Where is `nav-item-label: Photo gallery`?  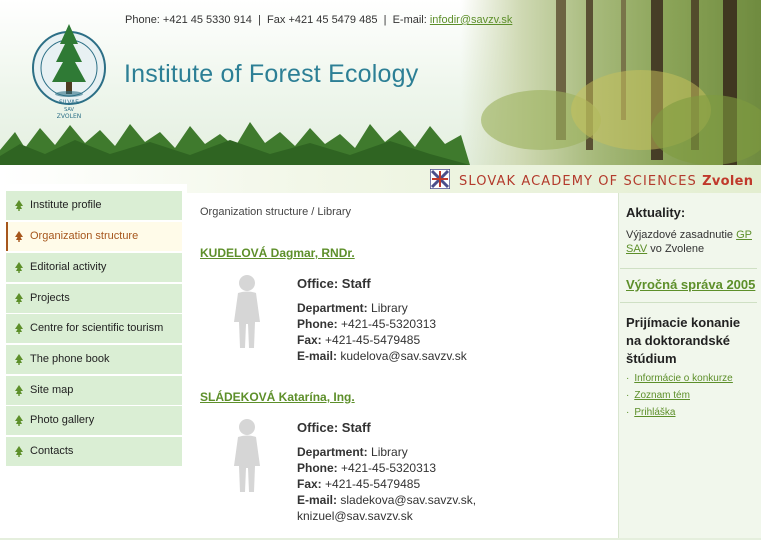
nav-item-label: Photo gallery is located at coordinates (62, 420).